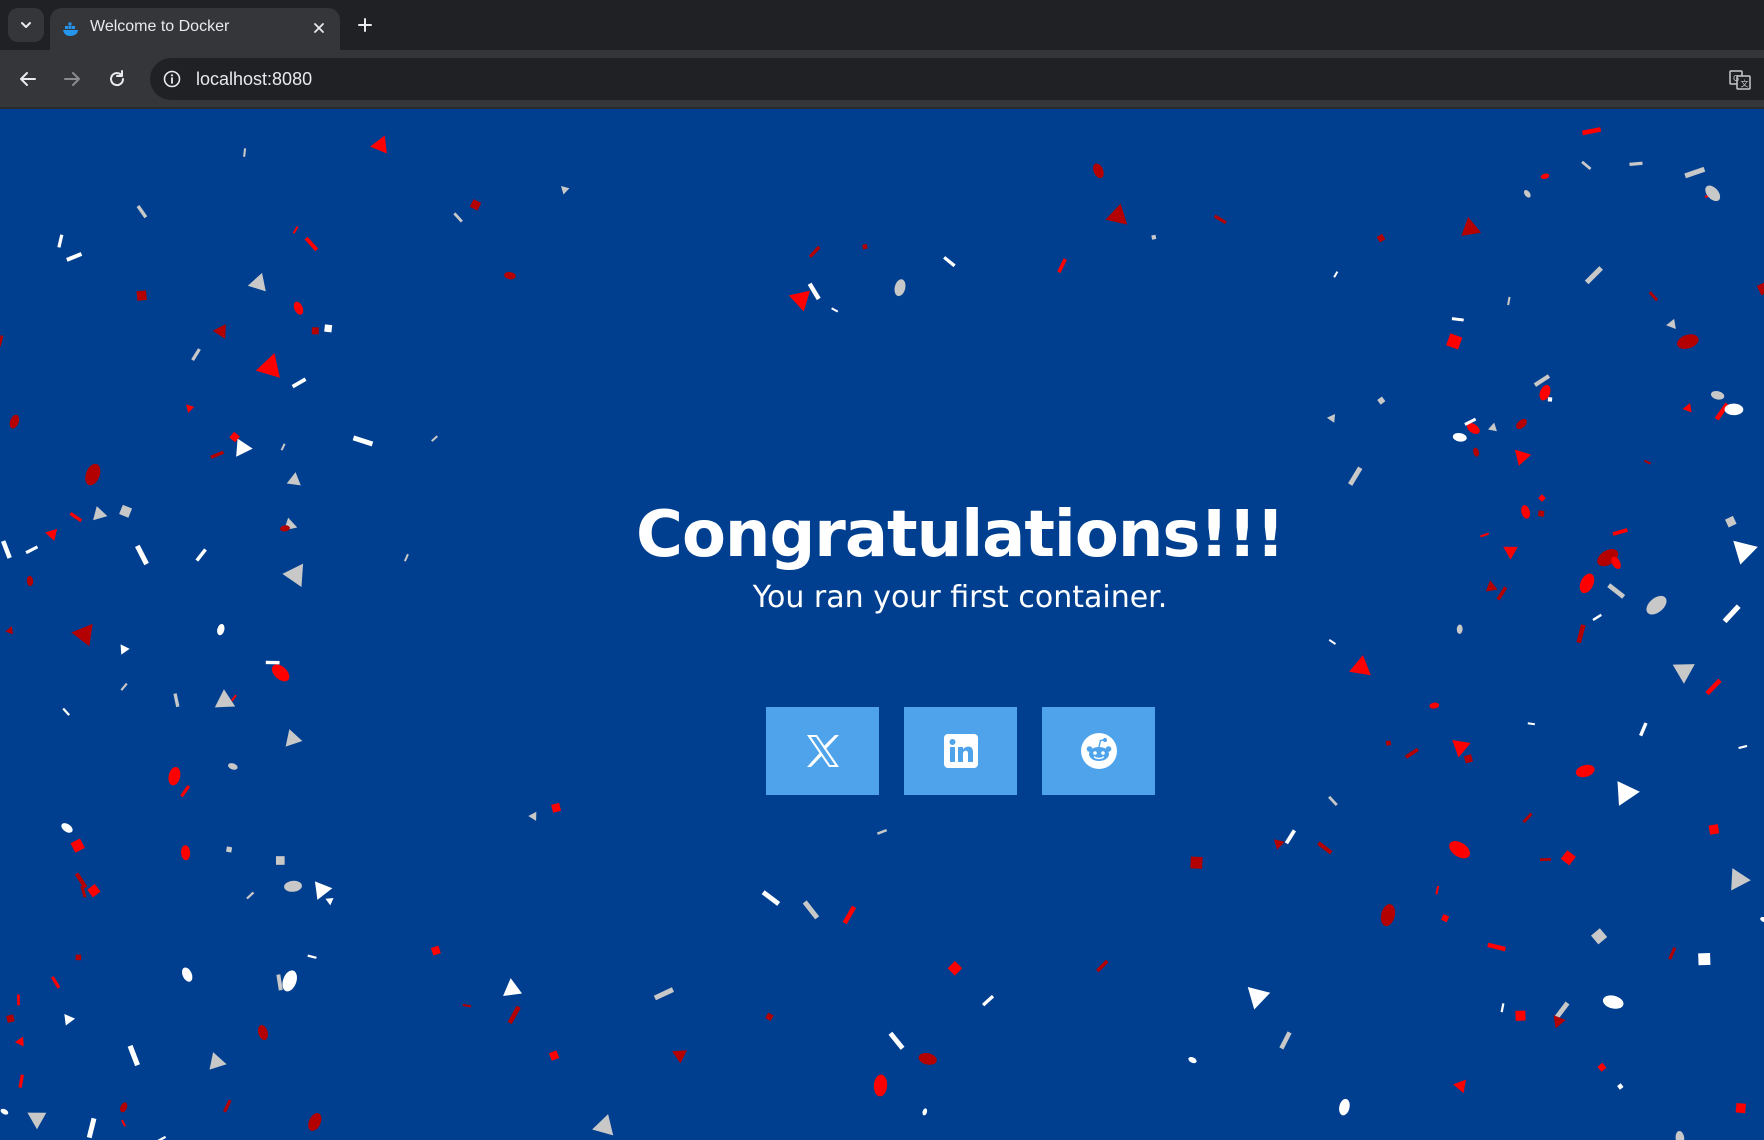 Image resolution: width=1764 pixels, height=1140 pixels. What do you see at coordinates (254, 79) in the screenshot?
I see `url-text: localhost:8080` at bounding box center [254, 79].